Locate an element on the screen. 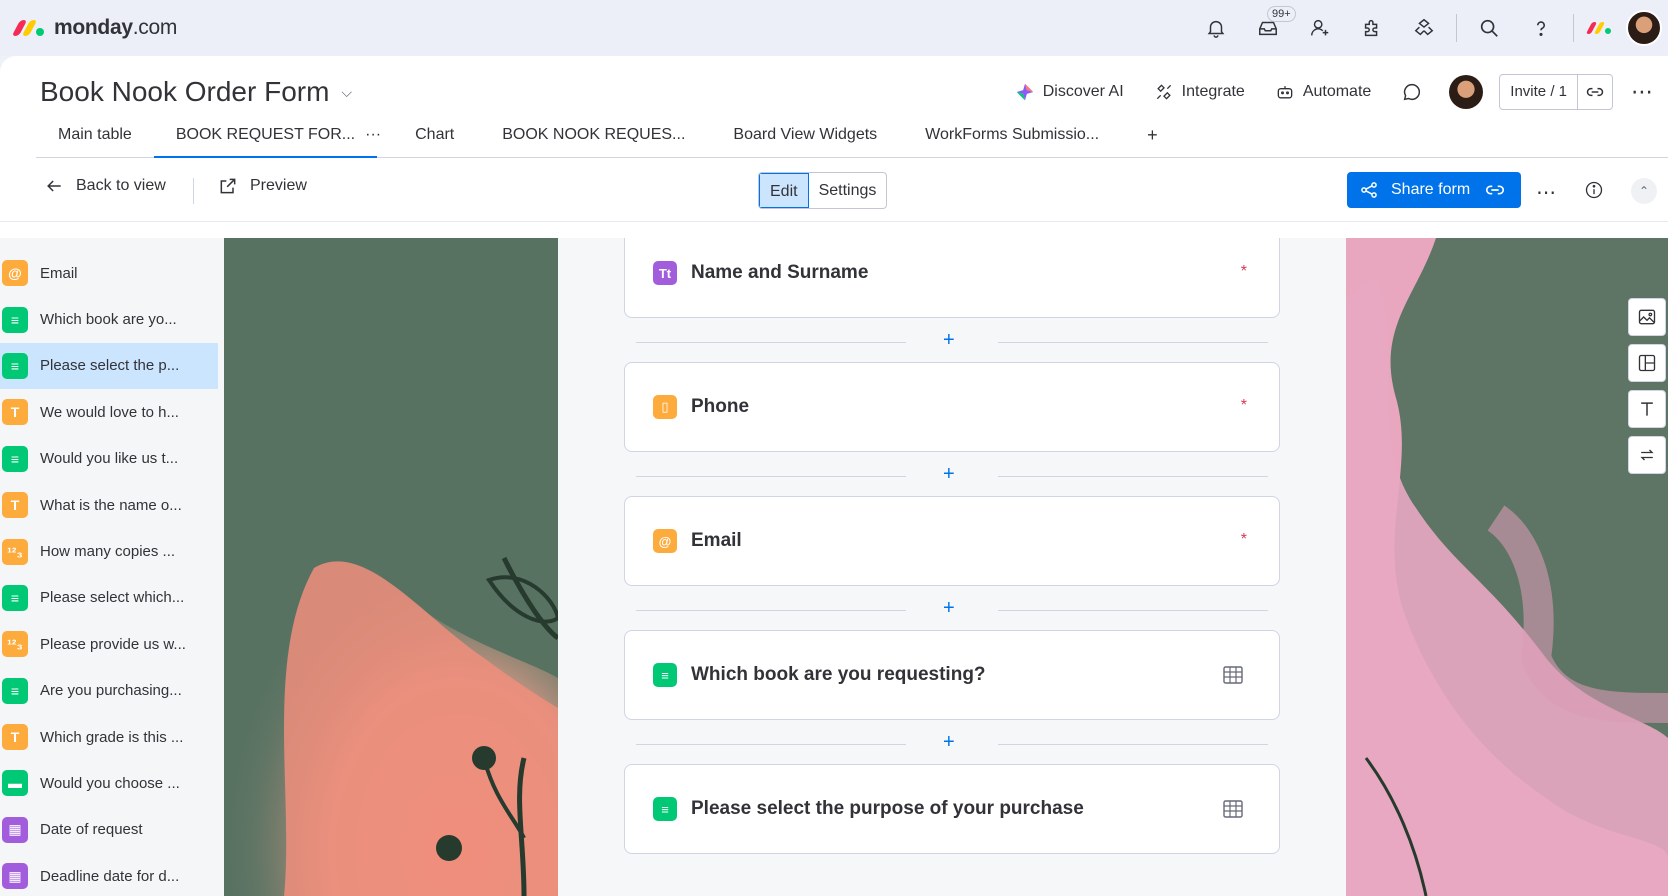  date-column-icon: ▦ is located at coordinates (15, 829).